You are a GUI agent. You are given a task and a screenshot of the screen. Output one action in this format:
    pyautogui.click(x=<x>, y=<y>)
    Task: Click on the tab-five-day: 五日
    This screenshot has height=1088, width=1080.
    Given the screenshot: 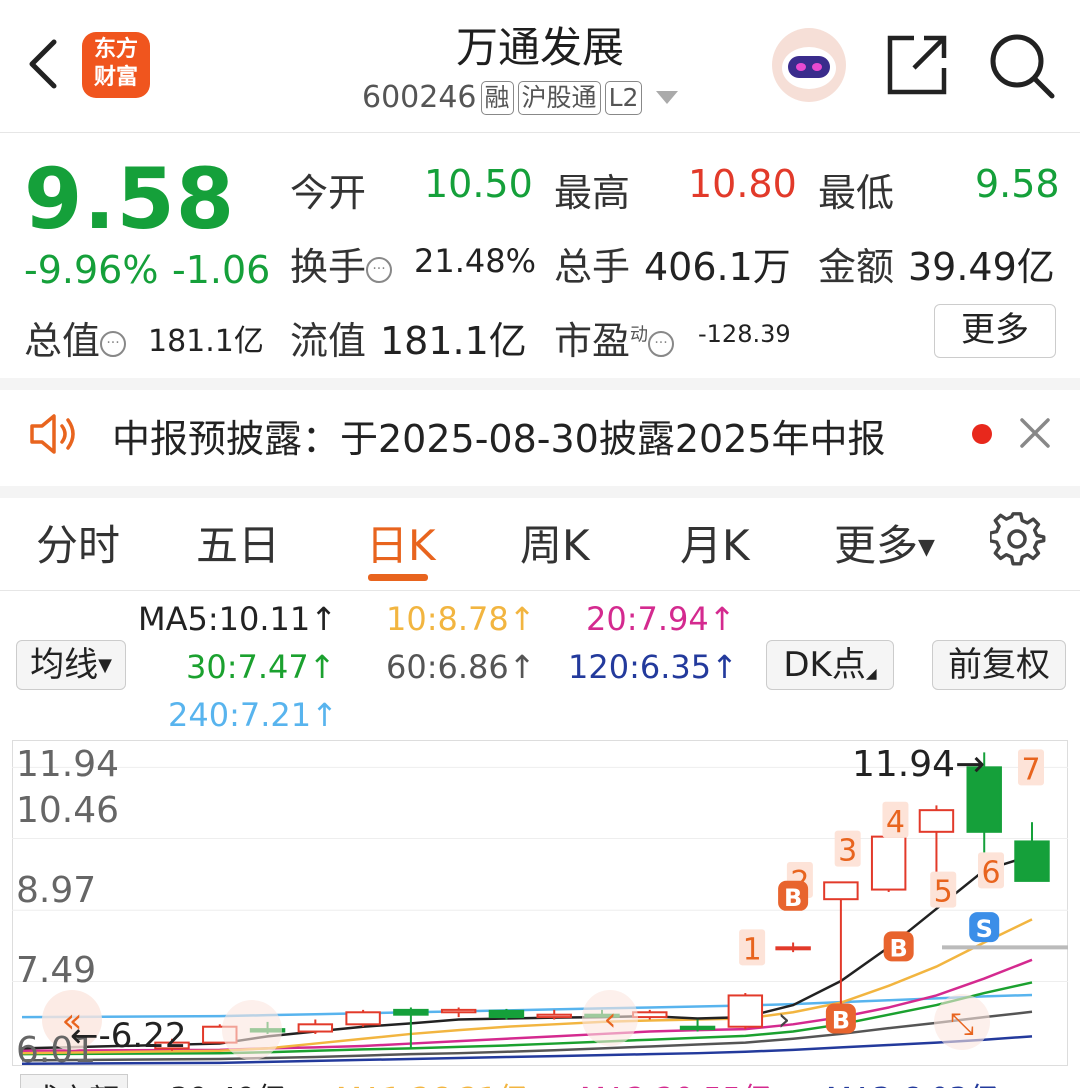 What is the action you would take?
    pyautogui.click(x=238, y=542)
    